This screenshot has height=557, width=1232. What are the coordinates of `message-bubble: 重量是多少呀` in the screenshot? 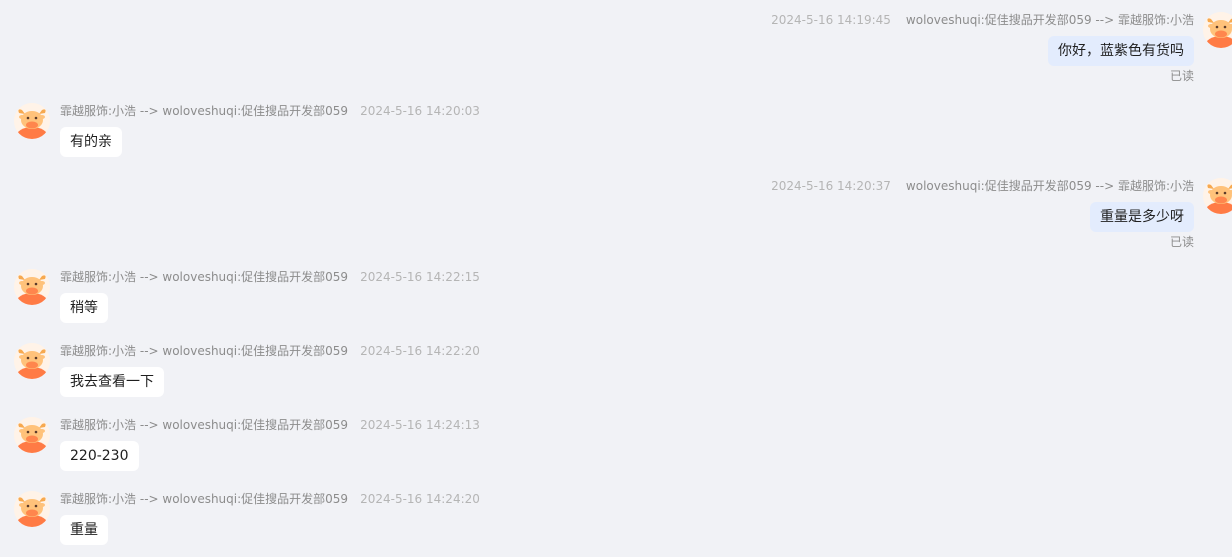 It's located at (1142, 217).